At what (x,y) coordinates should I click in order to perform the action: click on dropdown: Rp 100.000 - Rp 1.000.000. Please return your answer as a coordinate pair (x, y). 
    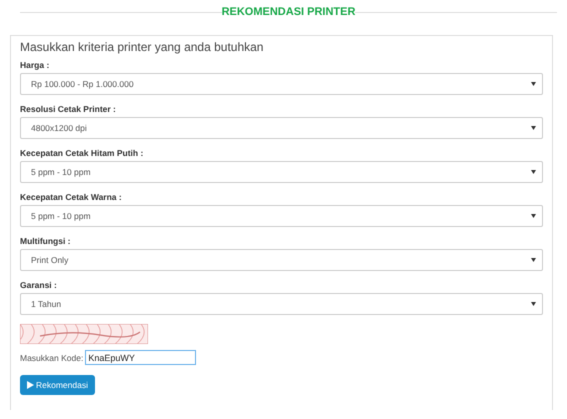
    Looking at the image, I should click on (281, 84).